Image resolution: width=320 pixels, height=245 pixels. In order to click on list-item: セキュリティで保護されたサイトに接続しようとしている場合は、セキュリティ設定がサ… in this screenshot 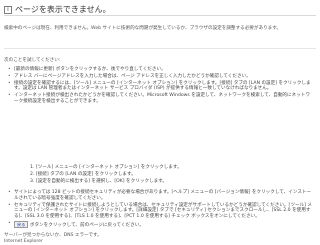, I will do `click(160, 211)`.